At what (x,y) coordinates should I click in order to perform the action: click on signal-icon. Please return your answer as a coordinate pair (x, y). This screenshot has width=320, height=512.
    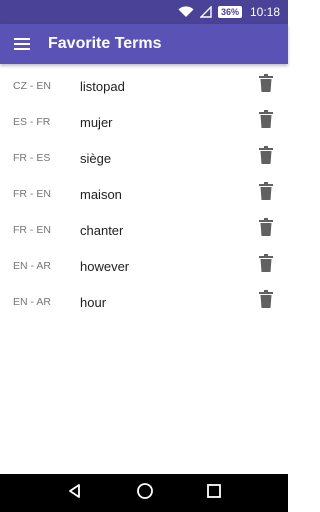
    Looking at the image, I should click on (205, 12).